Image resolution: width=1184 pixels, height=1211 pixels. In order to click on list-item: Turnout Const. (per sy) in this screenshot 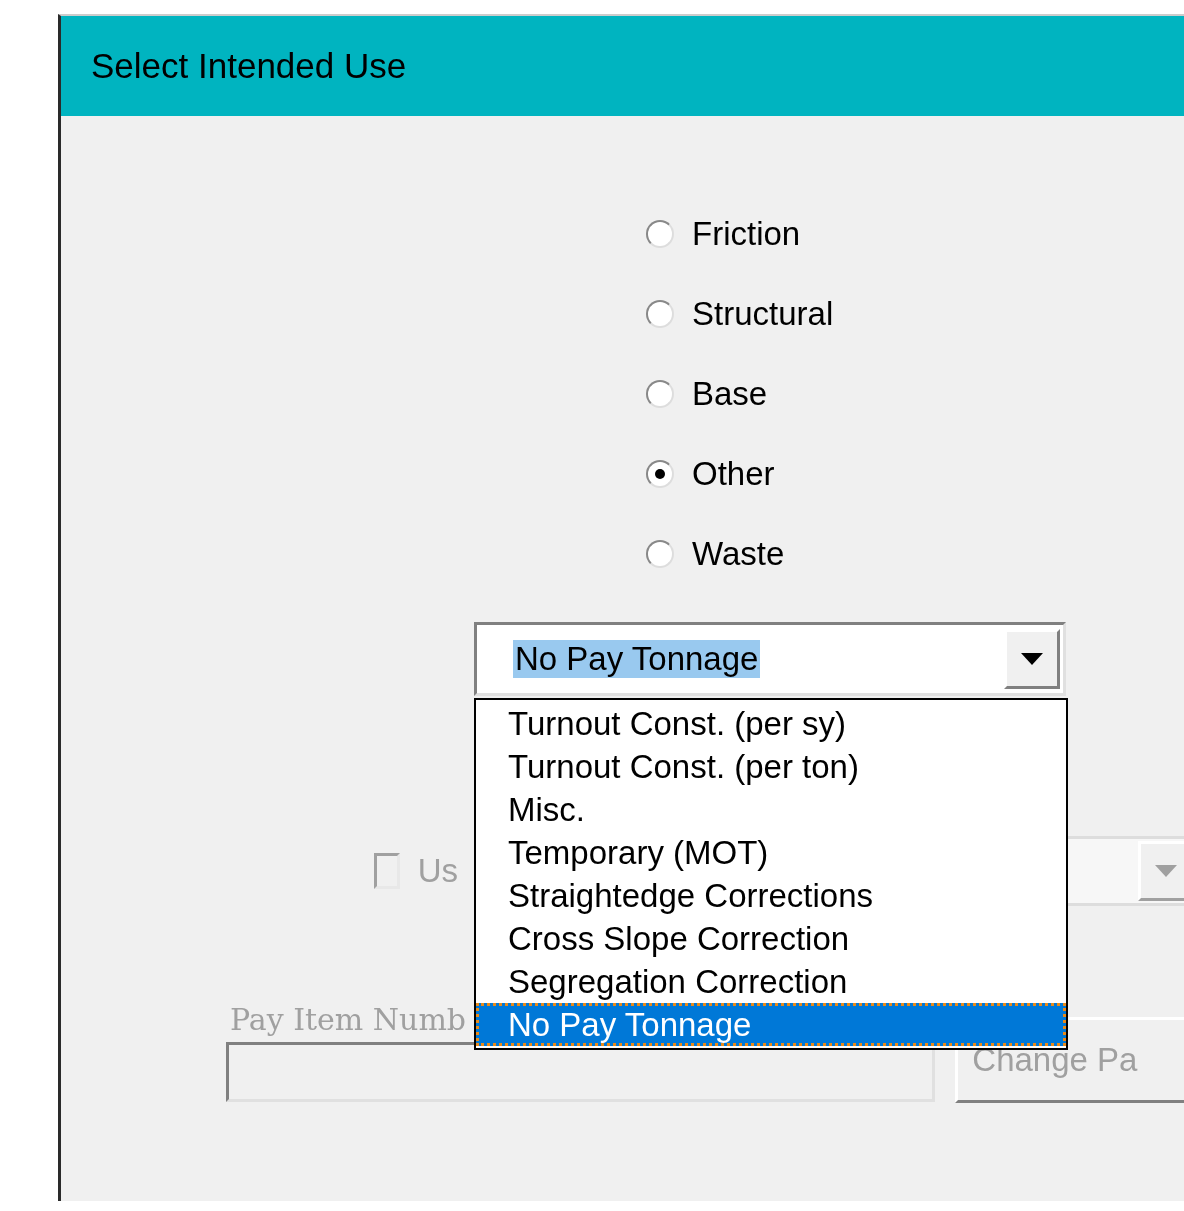, I will do `click(771, 723)`.